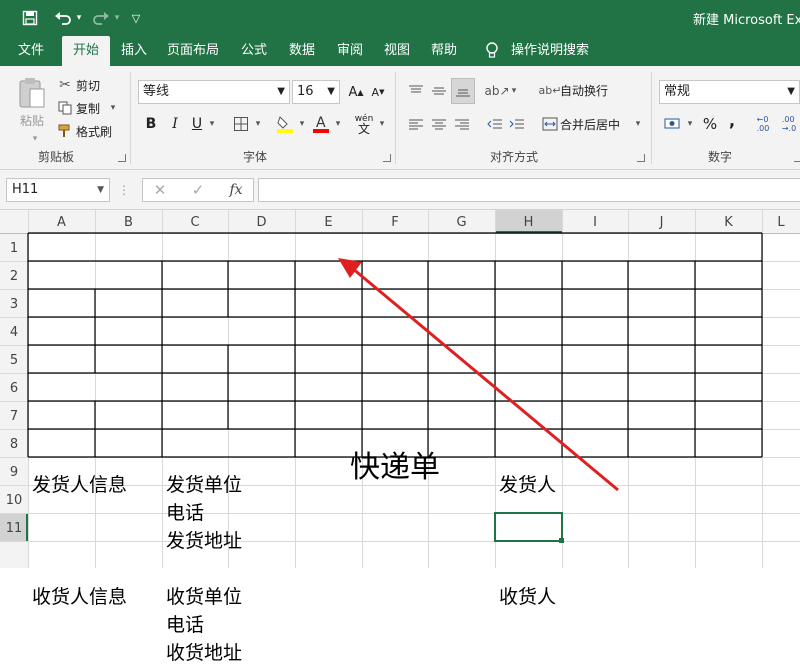  Describe the element at coordinates (439, 125) in the screenshot. I see `align-center-icon` at that location.